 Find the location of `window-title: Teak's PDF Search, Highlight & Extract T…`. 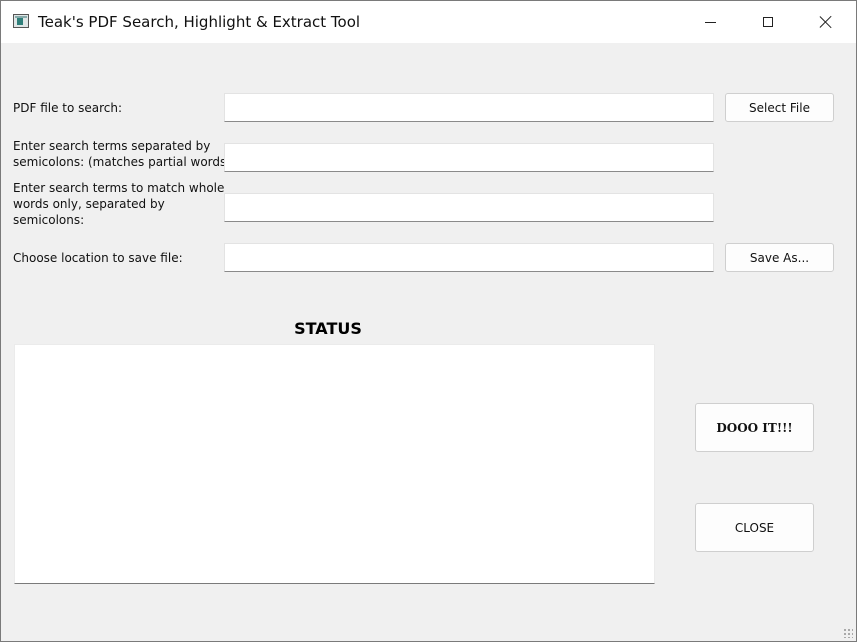

window-title: Teak's PDF Search, Highlight & Extract T… is located at coordinates (199, 22).